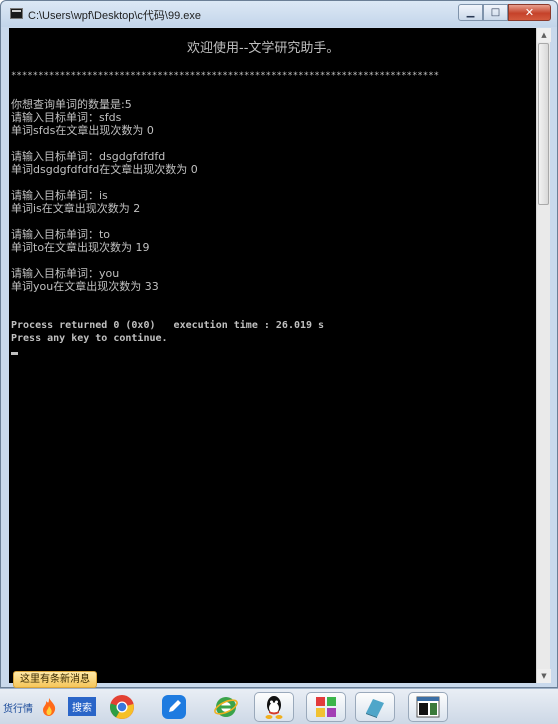 This screenshot has height=724, width=558. Describe the element at coordinates (18, 707) in the screenshot. I see `market-ticker-label: 货行情` at that location.